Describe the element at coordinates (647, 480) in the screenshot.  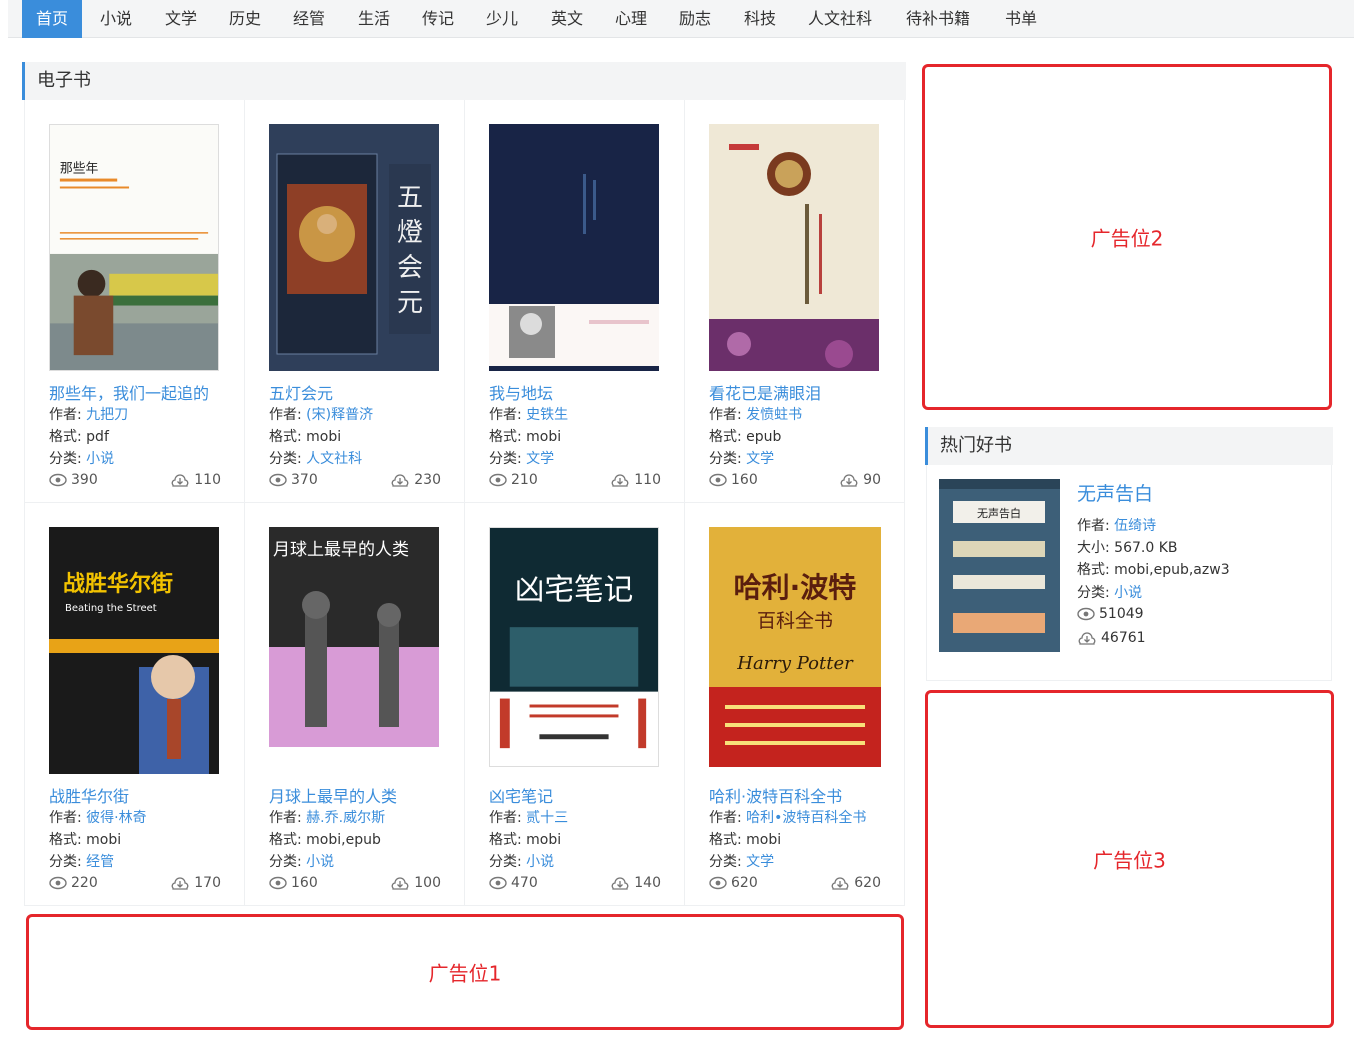
I see `download-count: 110` at that location.